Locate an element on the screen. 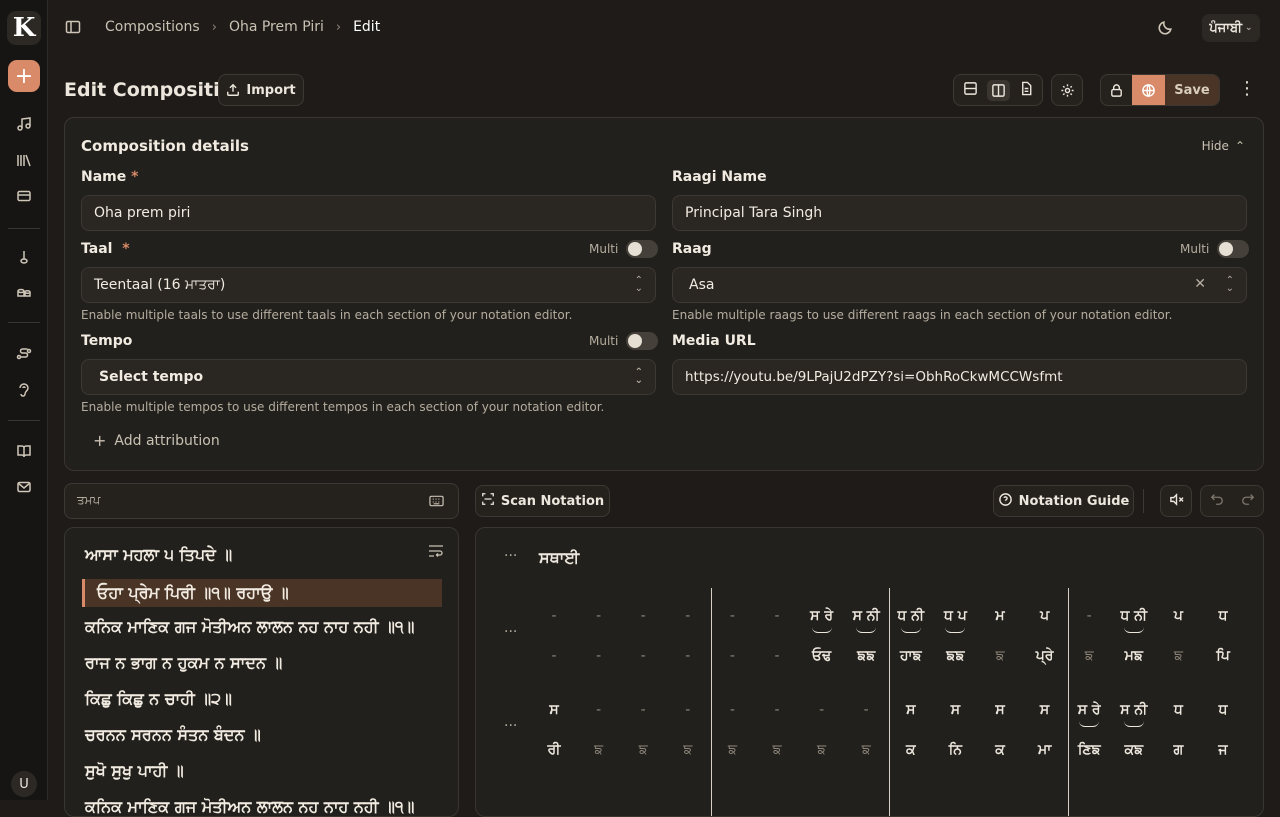  settings-button is located at coordinates (1067, 90).